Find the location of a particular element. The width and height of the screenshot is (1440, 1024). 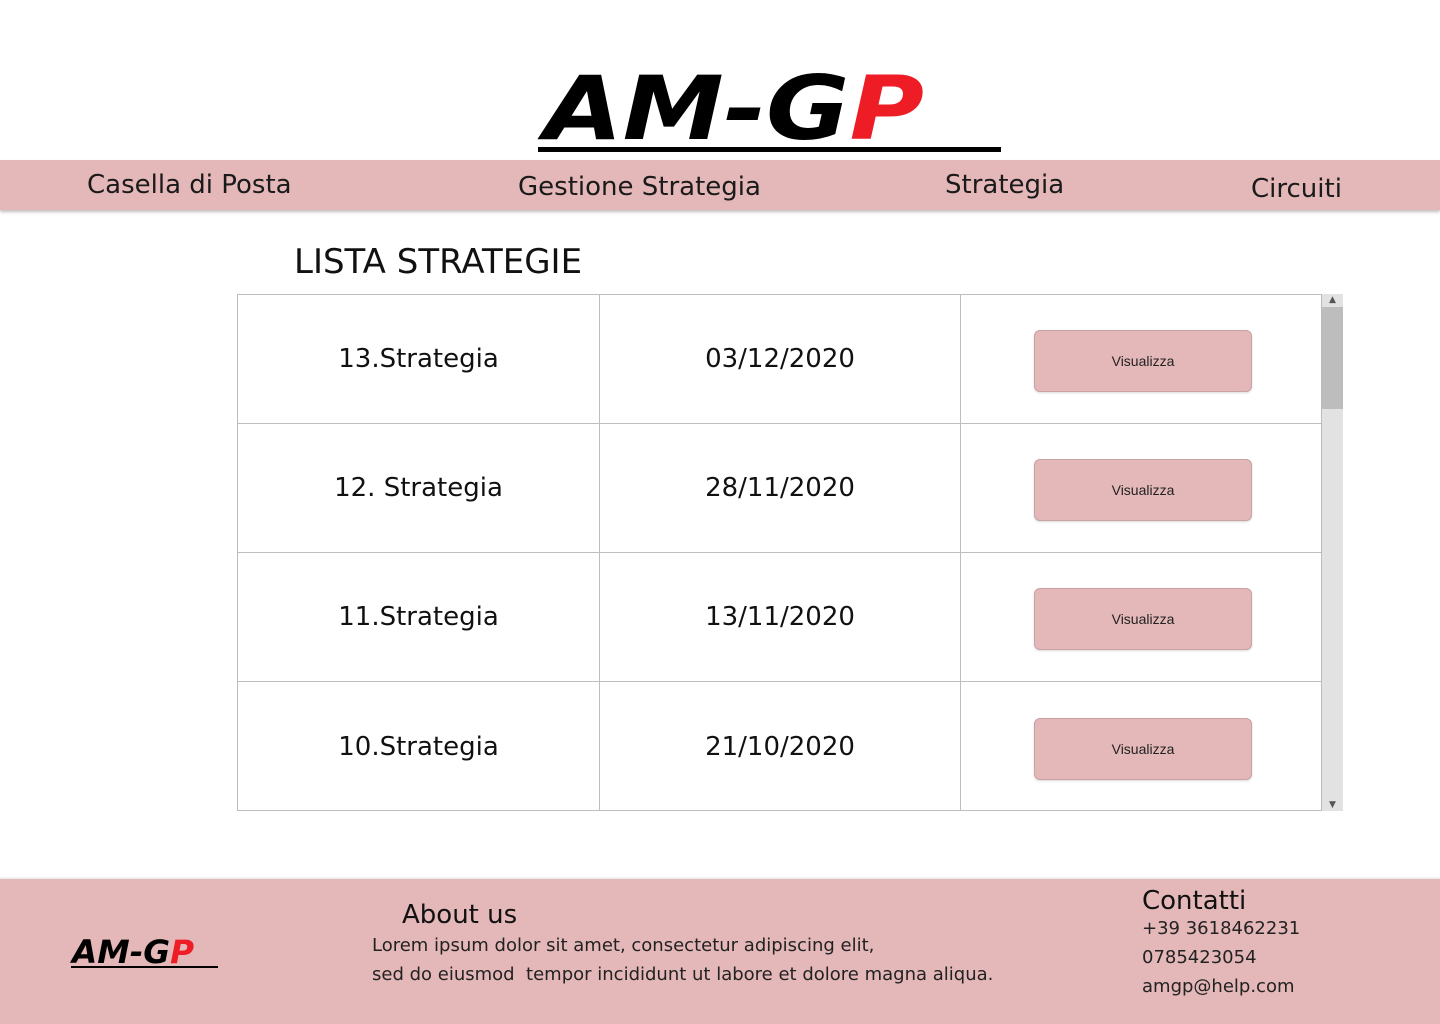

contact-phone: +39 3618462231 is located at coordinates (1221, 928).